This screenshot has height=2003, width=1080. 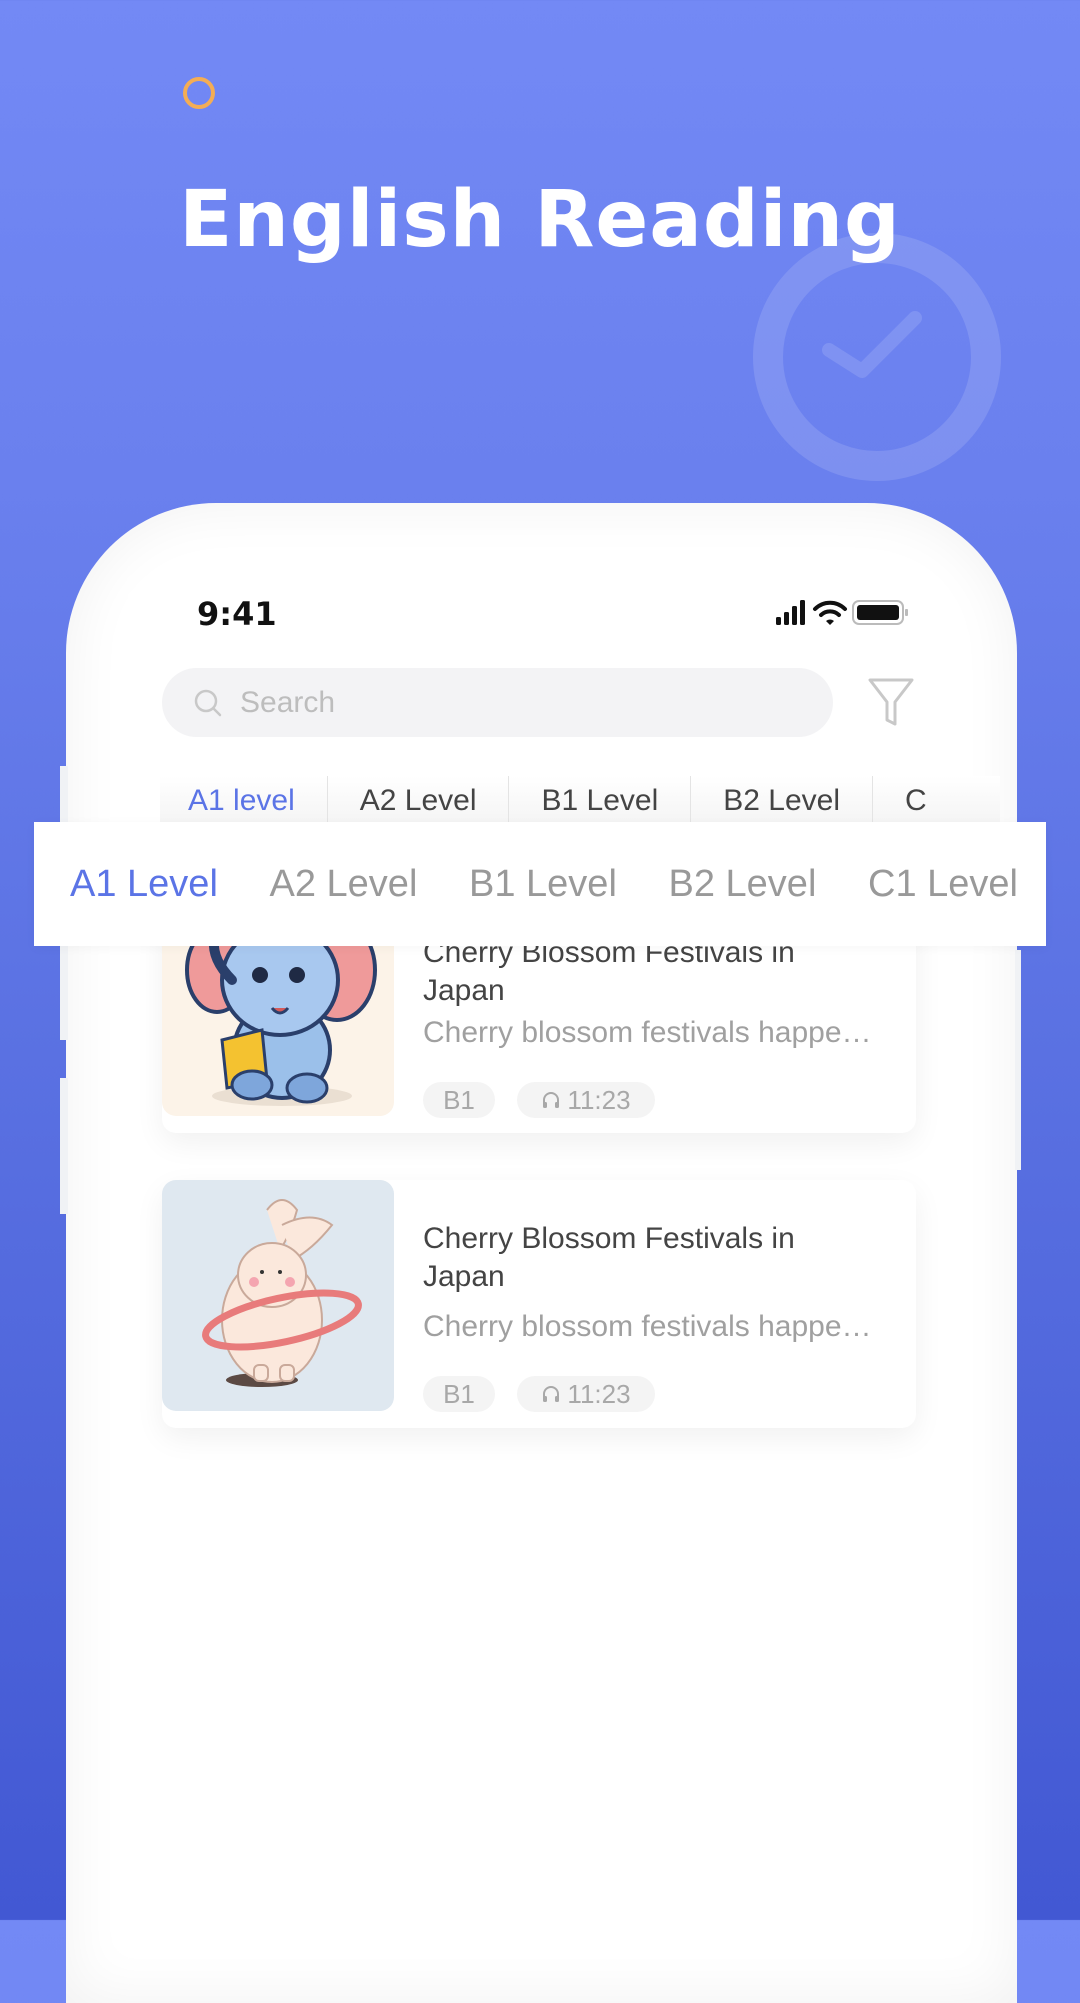 What do you see at coordinates (344, 884) in the screenshot?
I see `tab-a2-level: A2 Level` at bounding box center [344, 884].